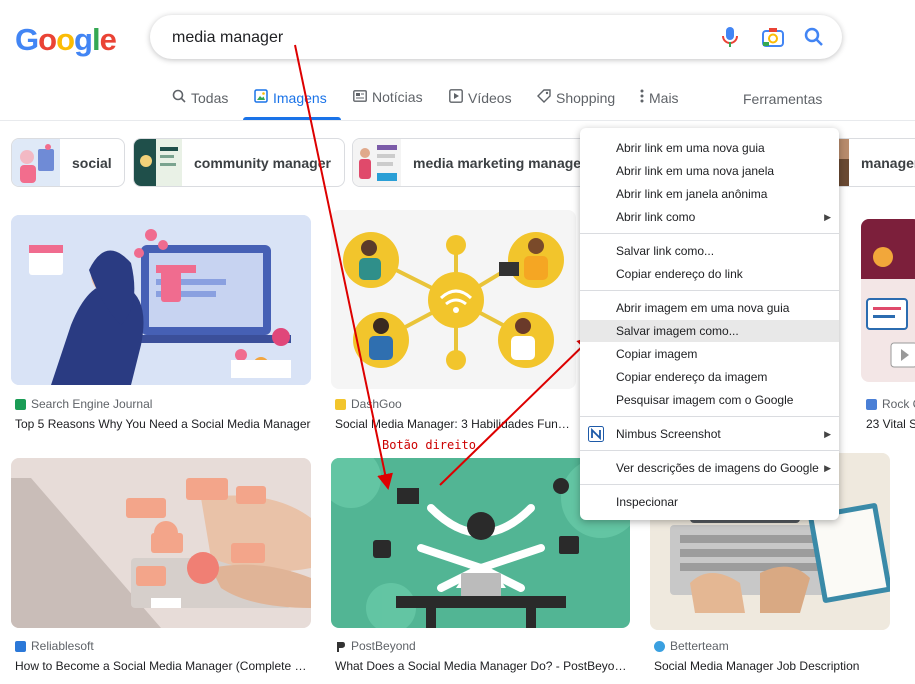 Image resolution: width=915 pixels, height=684 pixels. Describe the element at coordinates (709, 400) in the screenshot. I see `menu-item-search-image-google: Pesquisar imagem com o Google` at that location.